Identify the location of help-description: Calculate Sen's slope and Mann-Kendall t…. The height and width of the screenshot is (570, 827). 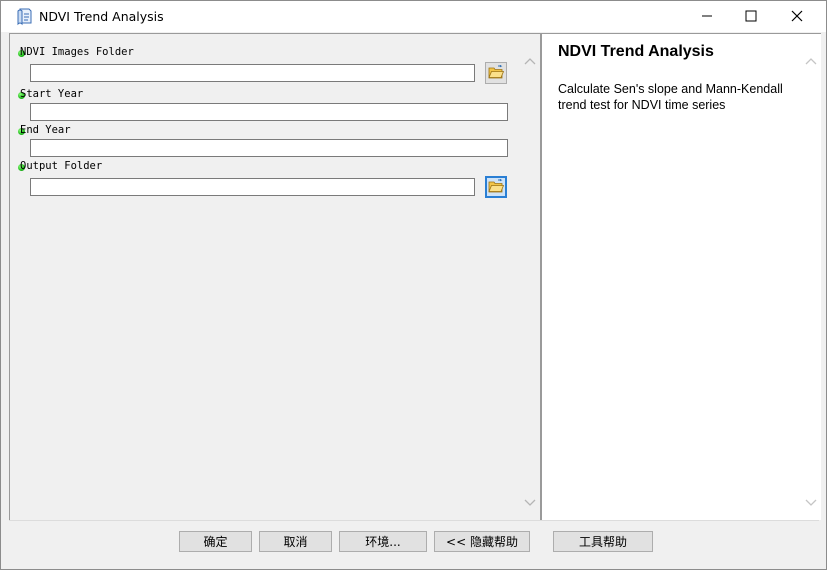
(670, 97).